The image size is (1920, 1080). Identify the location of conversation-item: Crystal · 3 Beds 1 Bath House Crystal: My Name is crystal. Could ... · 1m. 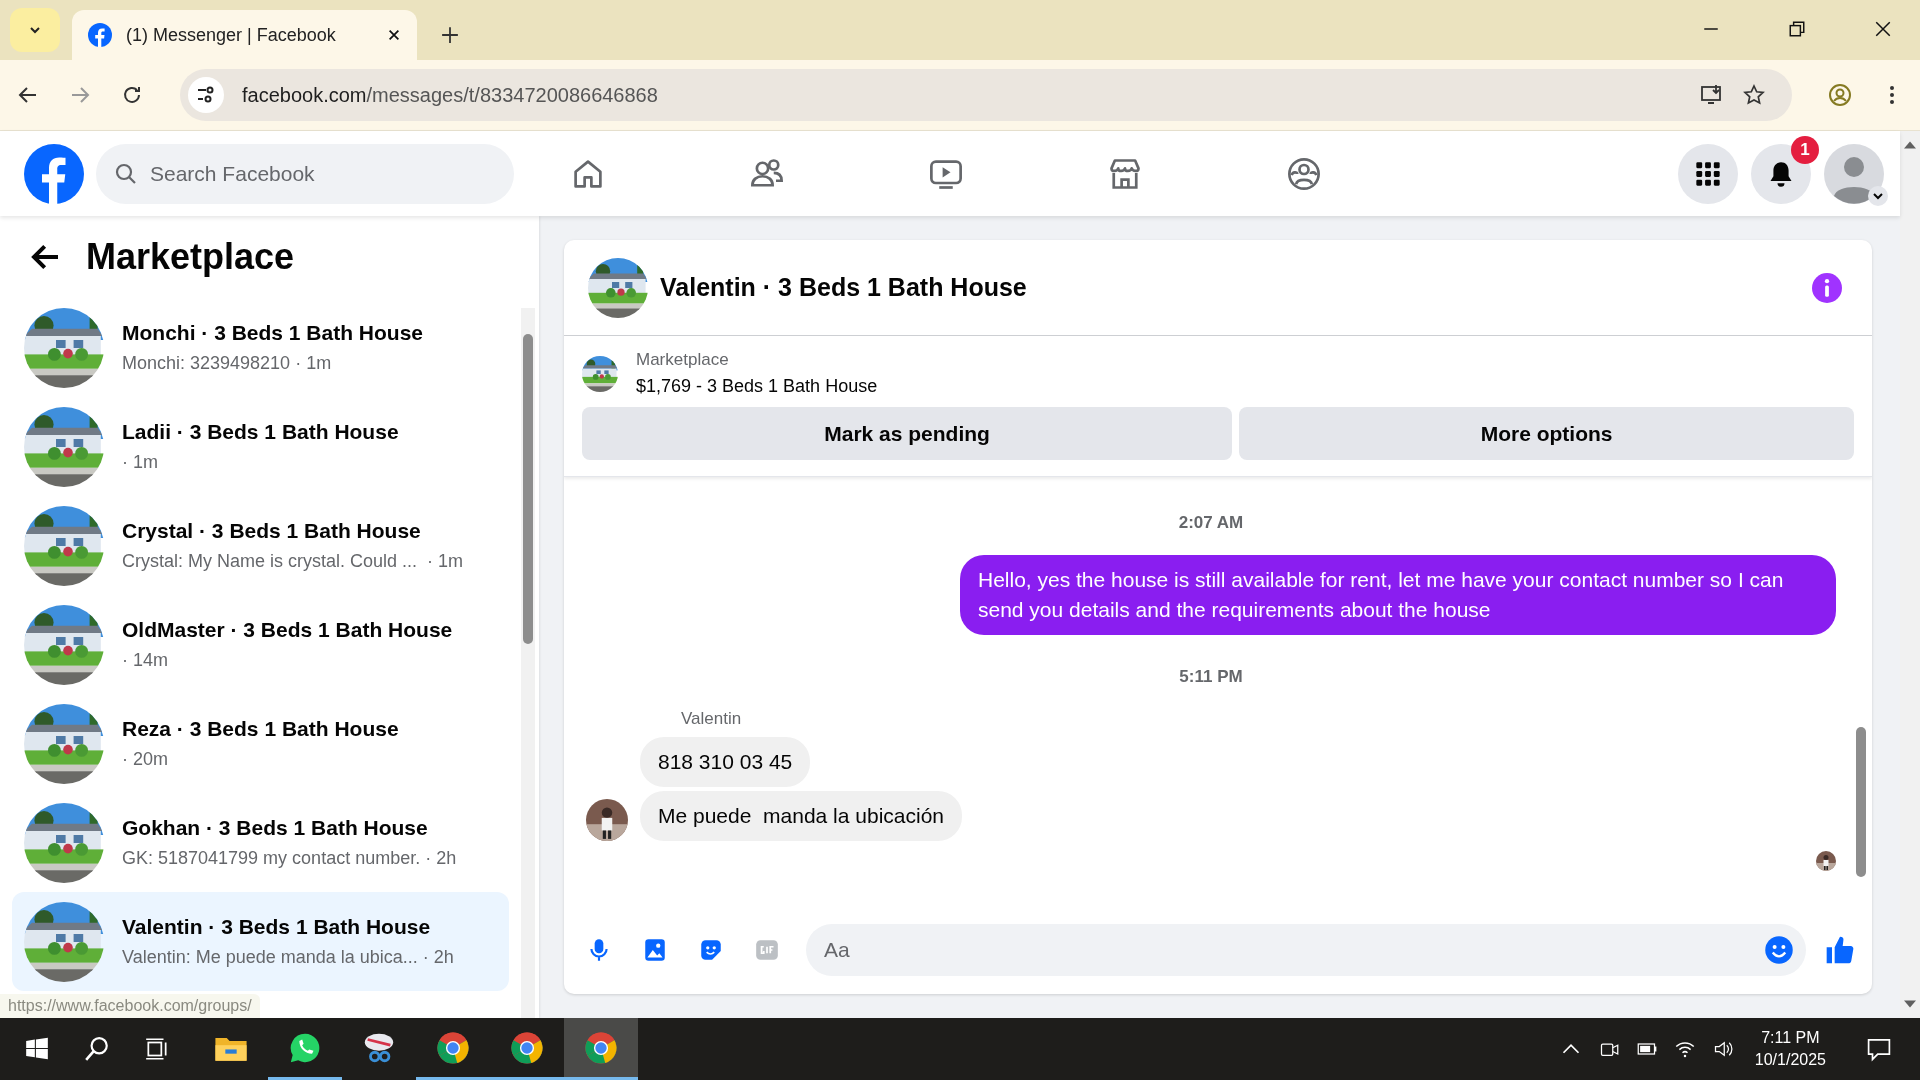
(260, 545).